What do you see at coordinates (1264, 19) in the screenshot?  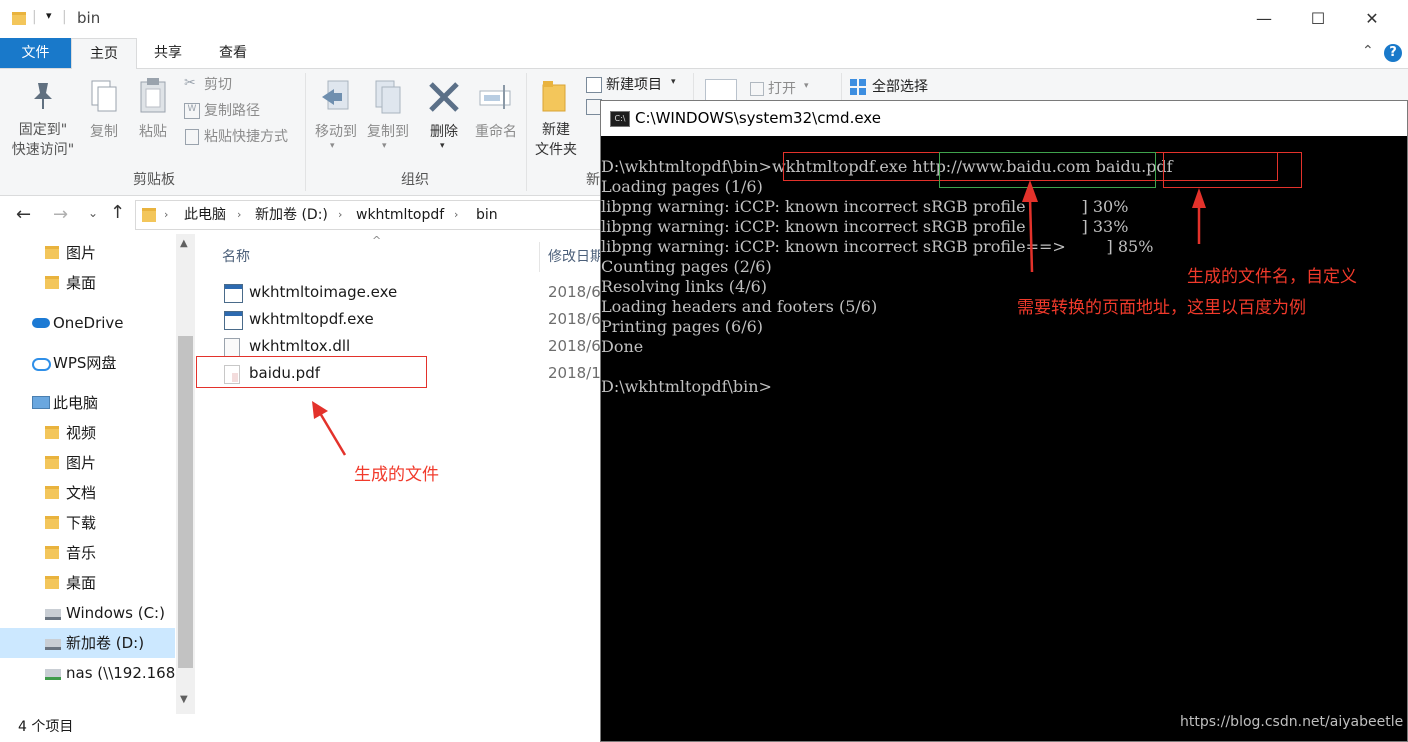 I see `minimize-button: —` at bounding box center [1264, 19].